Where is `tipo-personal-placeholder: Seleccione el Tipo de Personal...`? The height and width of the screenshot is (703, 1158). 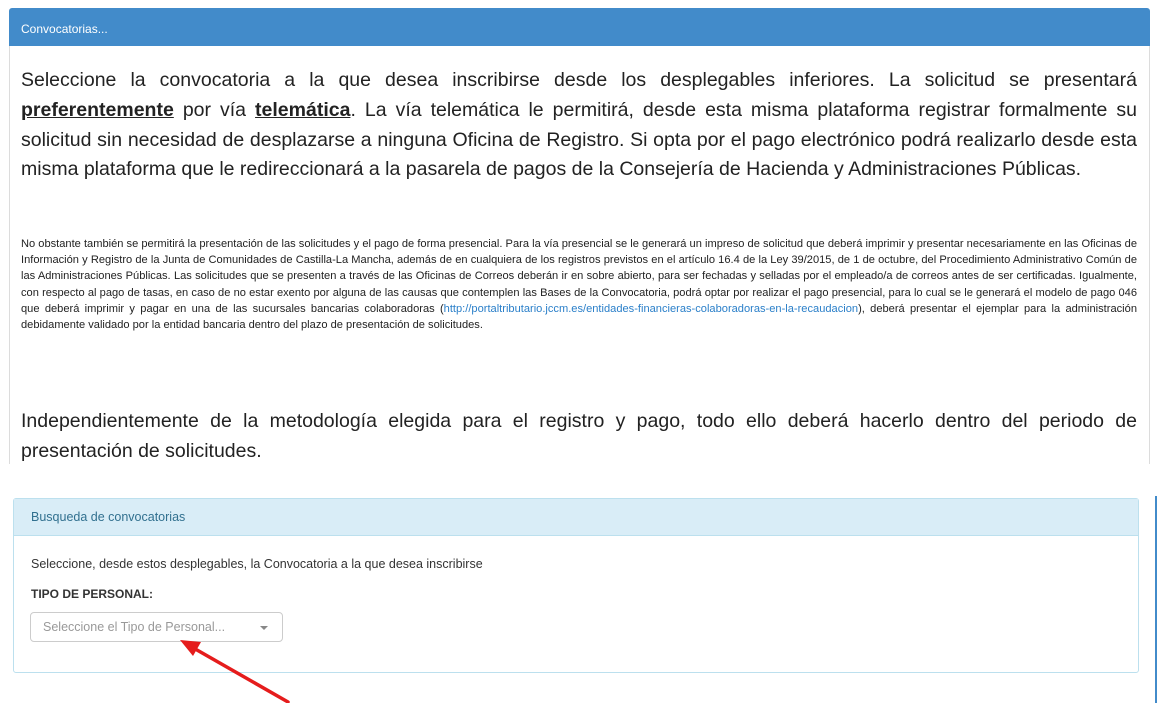
tipo-personal-placeholder: Seleccione el Tipo de Personal... is located at coordinates (134, 627).